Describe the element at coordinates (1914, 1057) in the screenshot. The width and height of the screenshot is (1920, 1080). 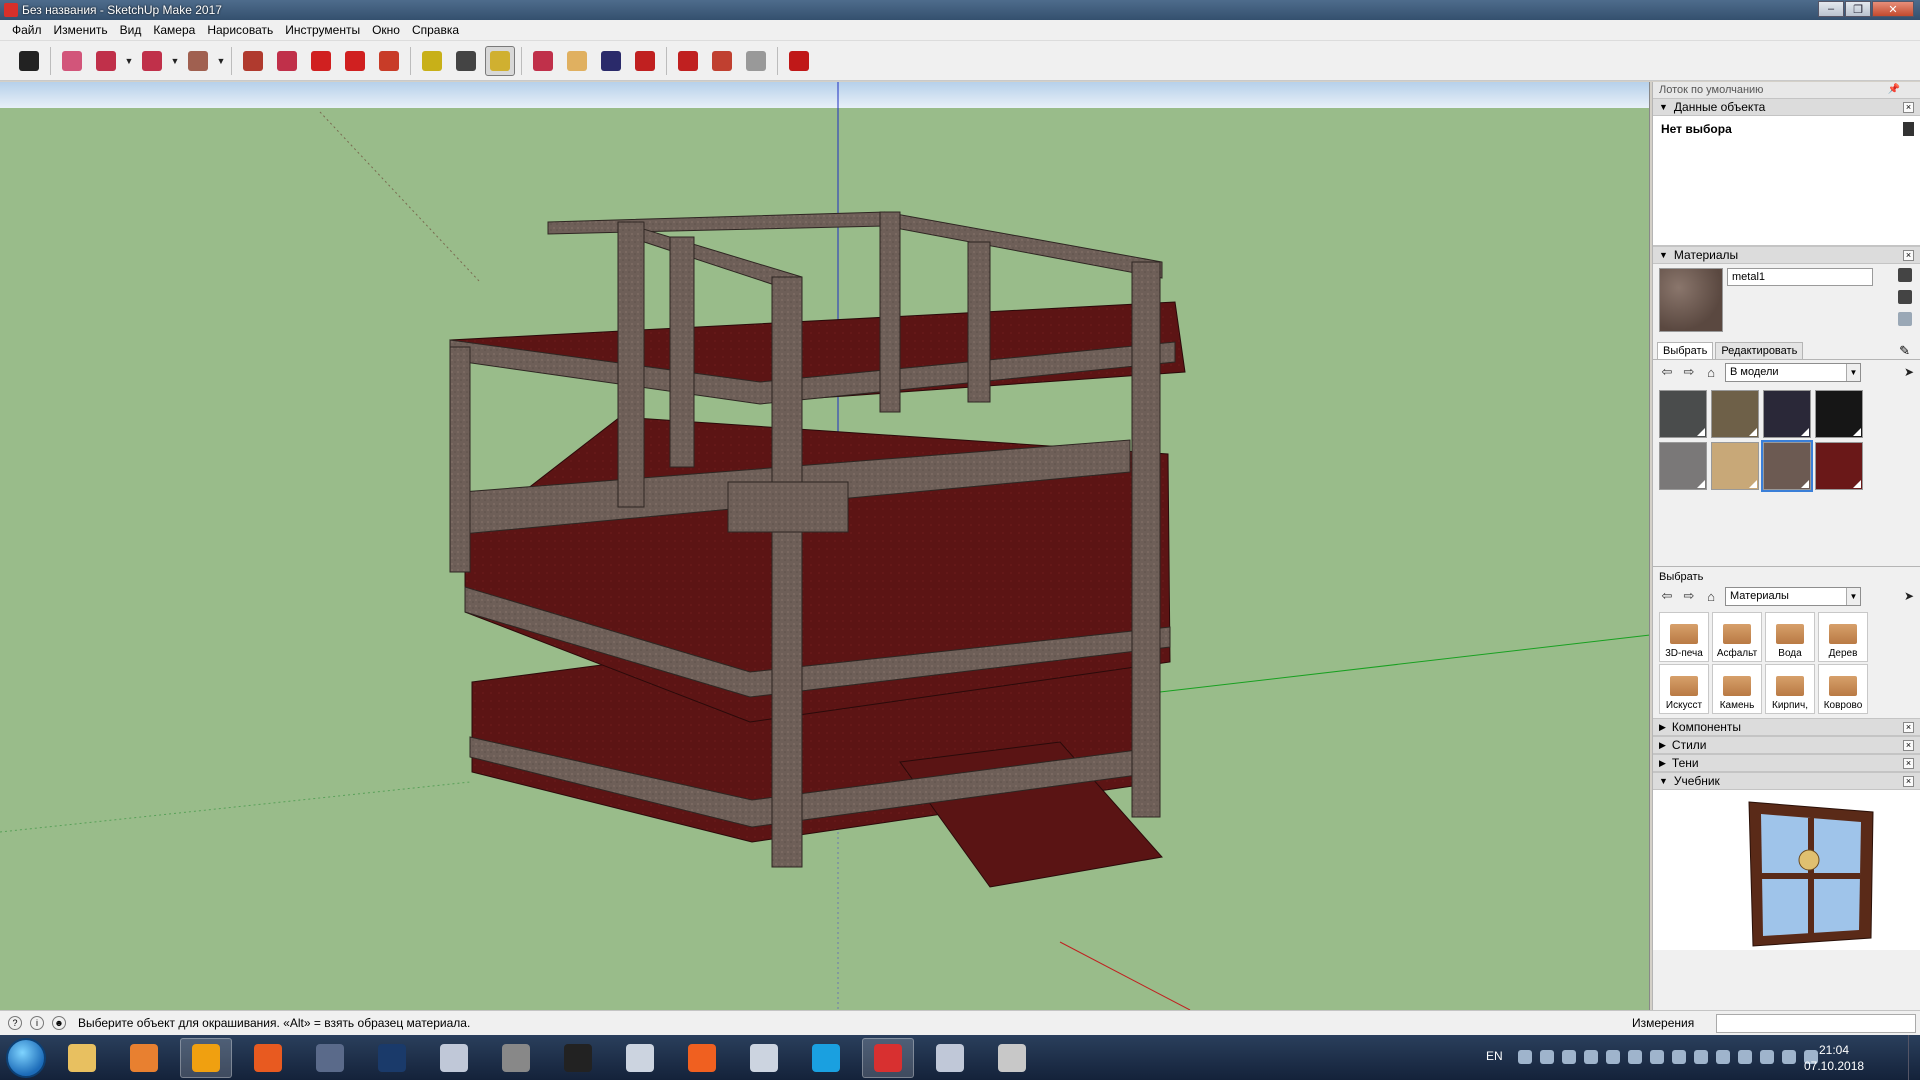
I see `show-desktop-button` at that location.